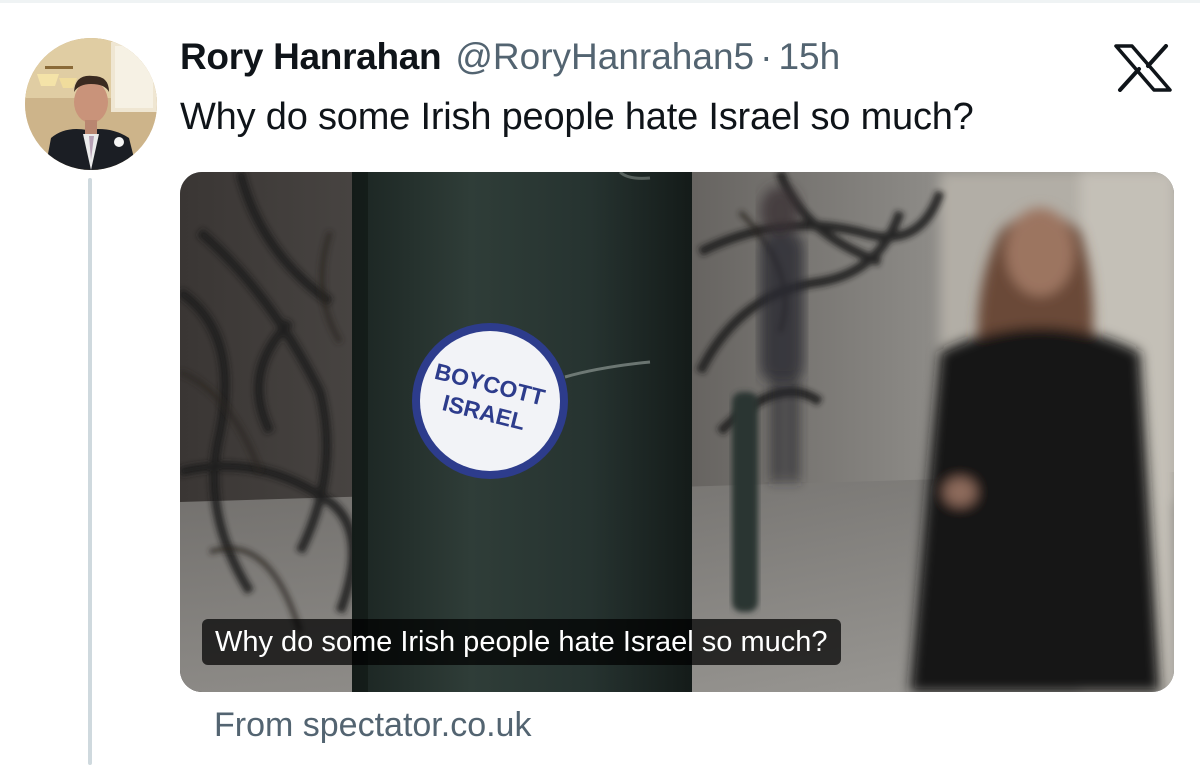 The width and height of the screenshot is (1200, 765). I want to click on link-source: From spectator.co.uk, so click(372, 725).